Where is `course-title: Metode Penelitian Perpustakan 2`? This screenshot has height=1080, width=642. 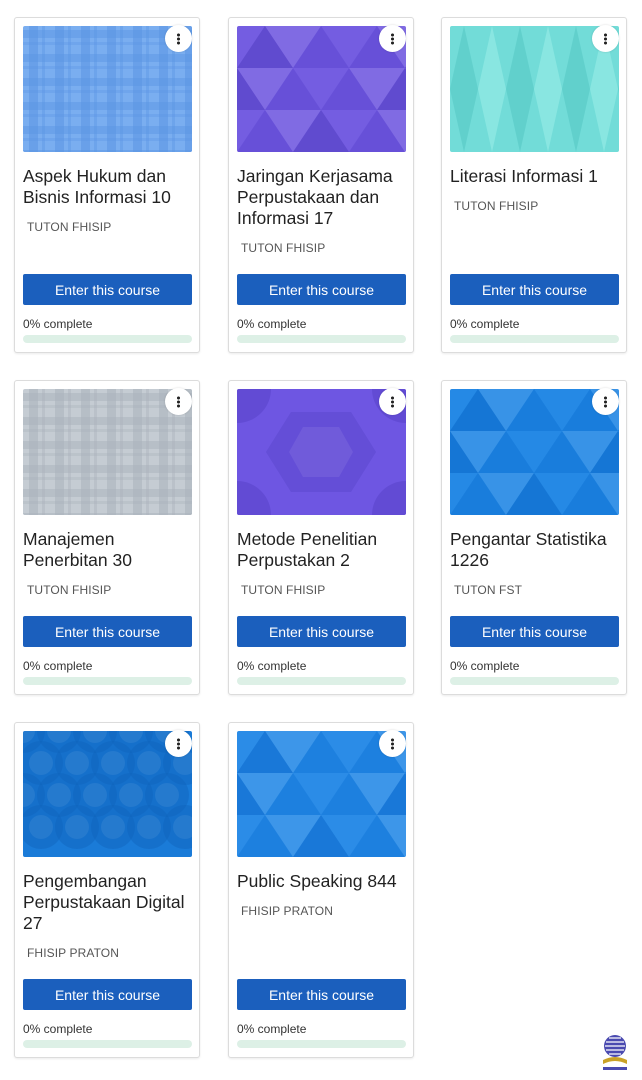 course-title: Metode Penelitian Perpustakan 2 is located at coordinates (323, 550).